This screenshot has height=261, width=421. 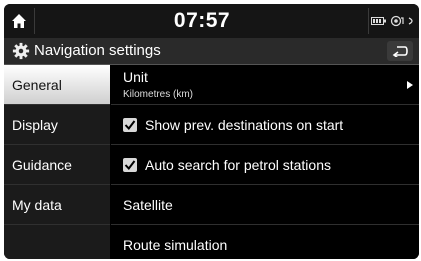 I want to click on status-bar: 07:57, so click(x=211, y=21).